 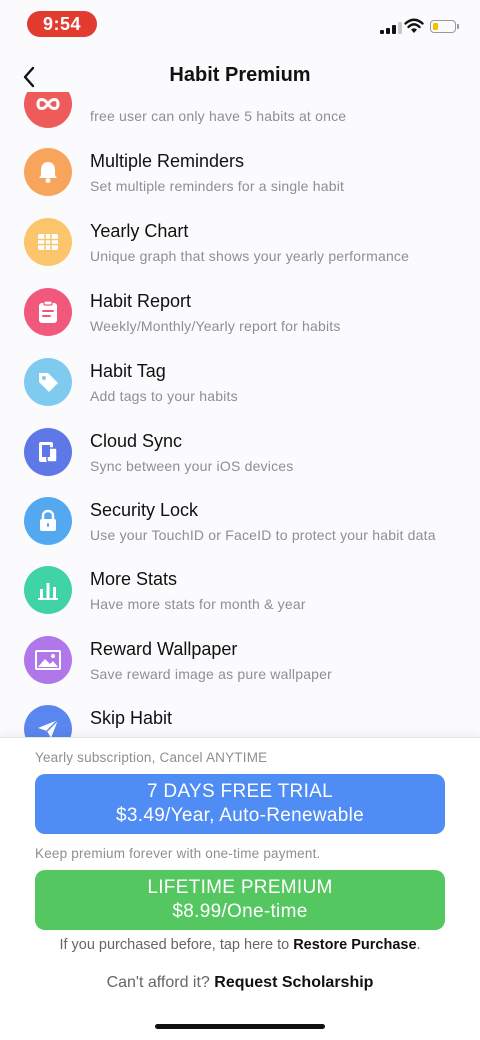 I want to click on clipboard-icon, so click(x=48, y=311).